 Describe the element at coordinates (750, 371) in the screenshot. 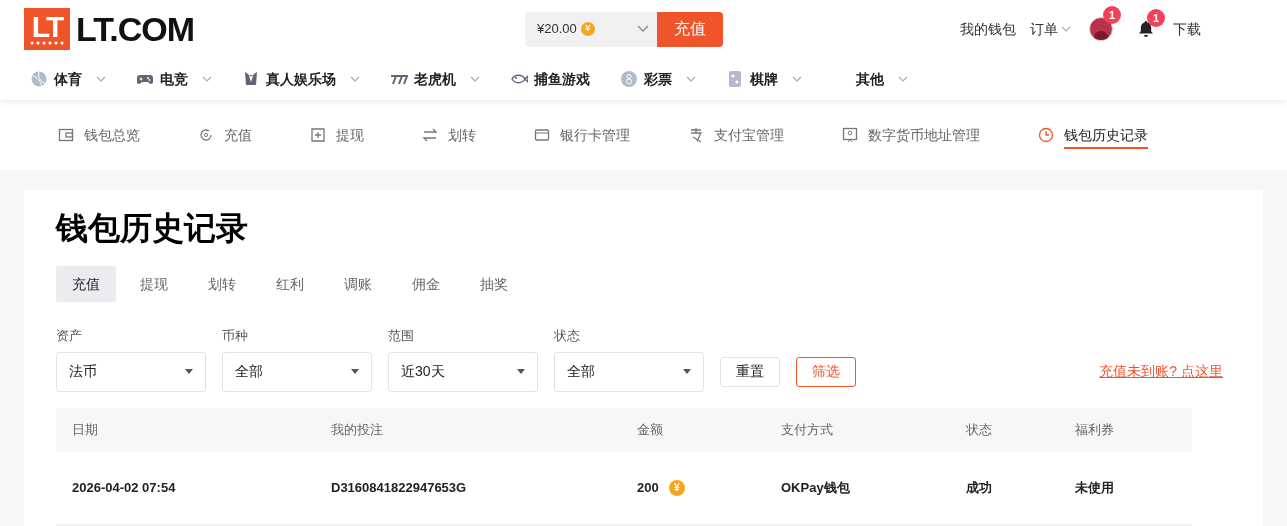

I see `reset-button: 重置` at that location.